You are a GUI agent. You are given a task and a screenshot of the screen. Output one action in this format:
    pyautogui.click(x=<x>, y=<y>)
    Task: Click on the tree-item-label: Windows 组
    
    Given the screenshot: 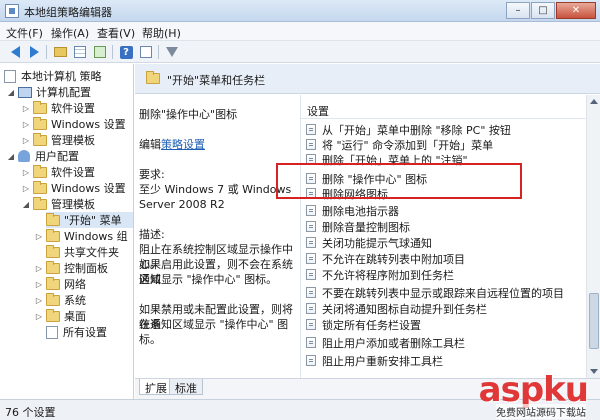 What is the action you would take?
    pyautogui.click(x=96, y=236)
    